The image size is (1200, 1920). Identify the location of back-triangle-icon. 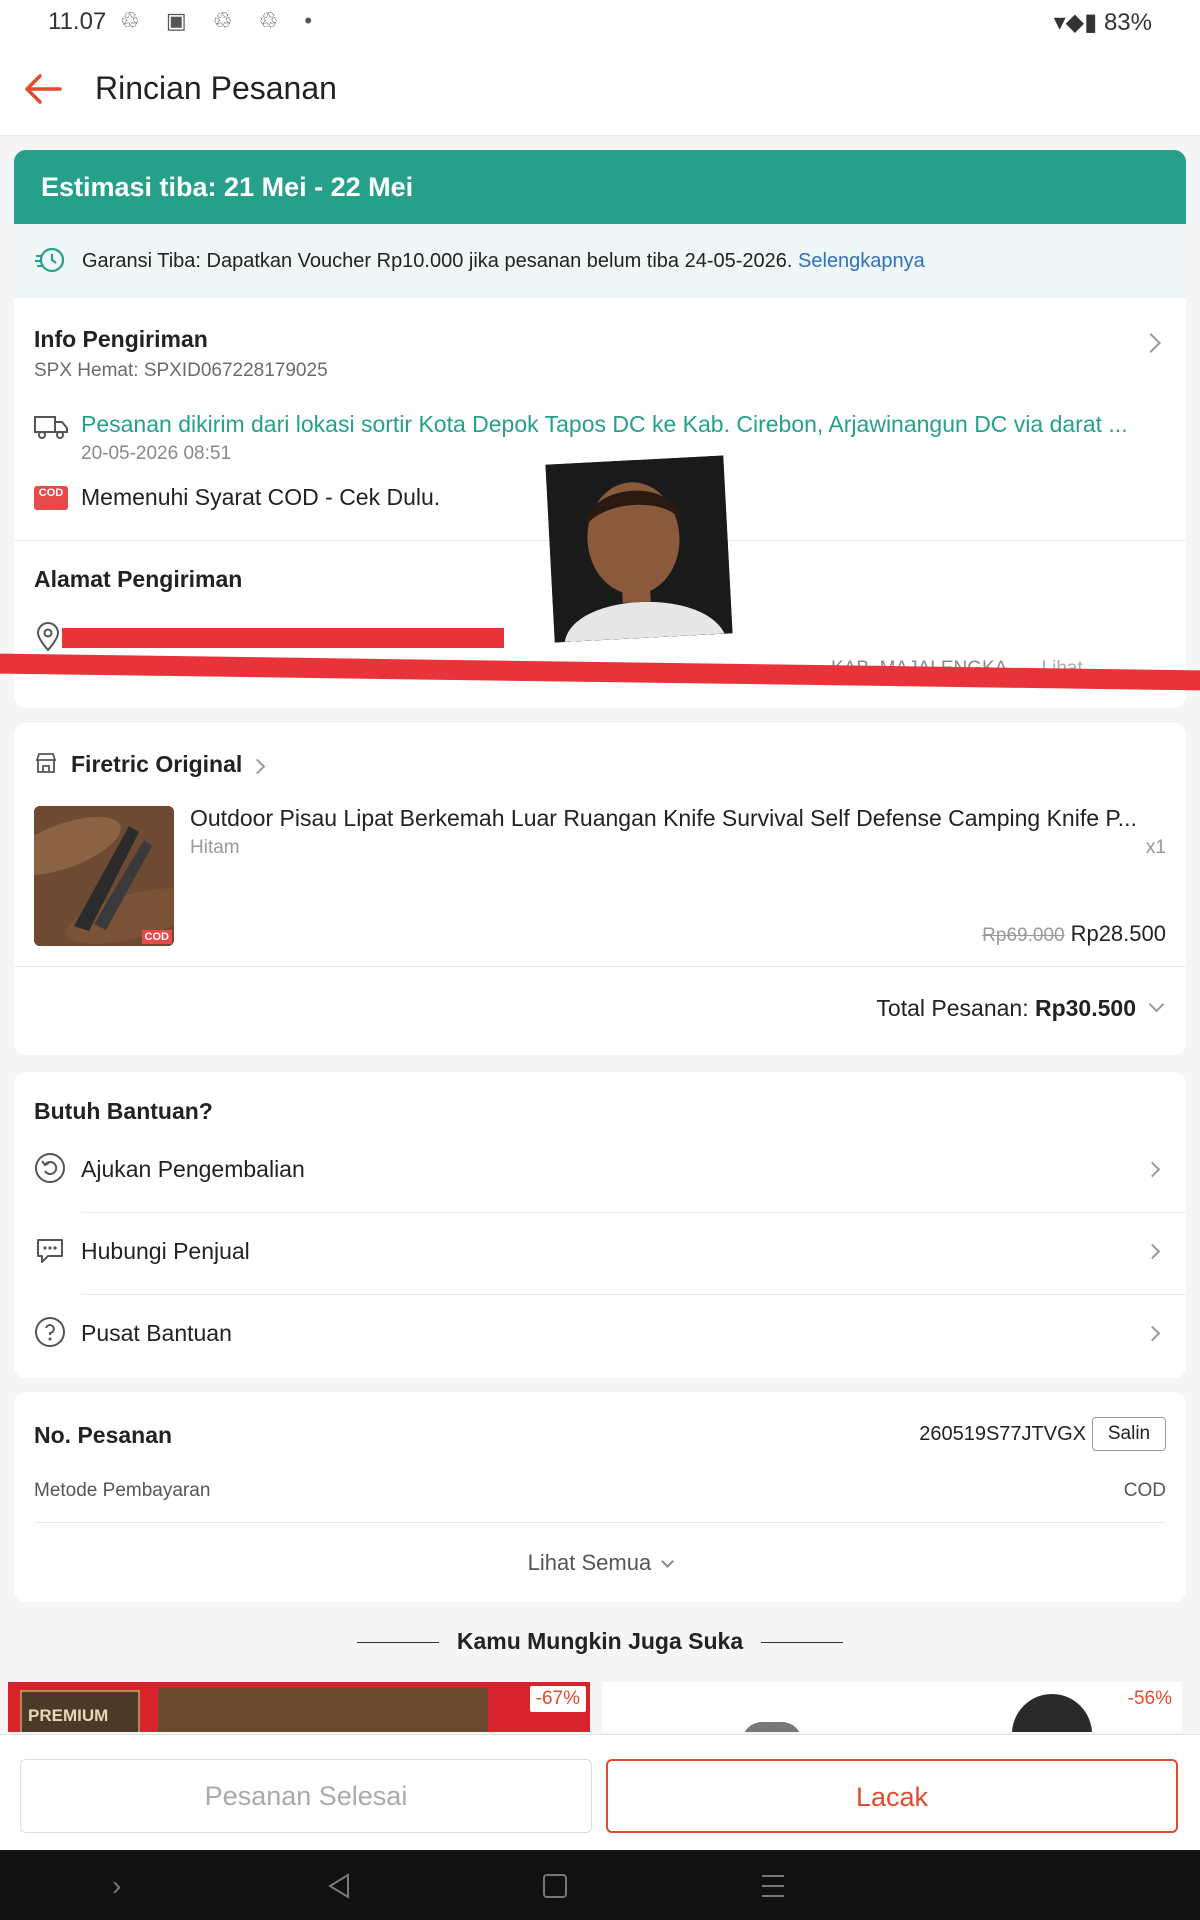
(339, 1886).